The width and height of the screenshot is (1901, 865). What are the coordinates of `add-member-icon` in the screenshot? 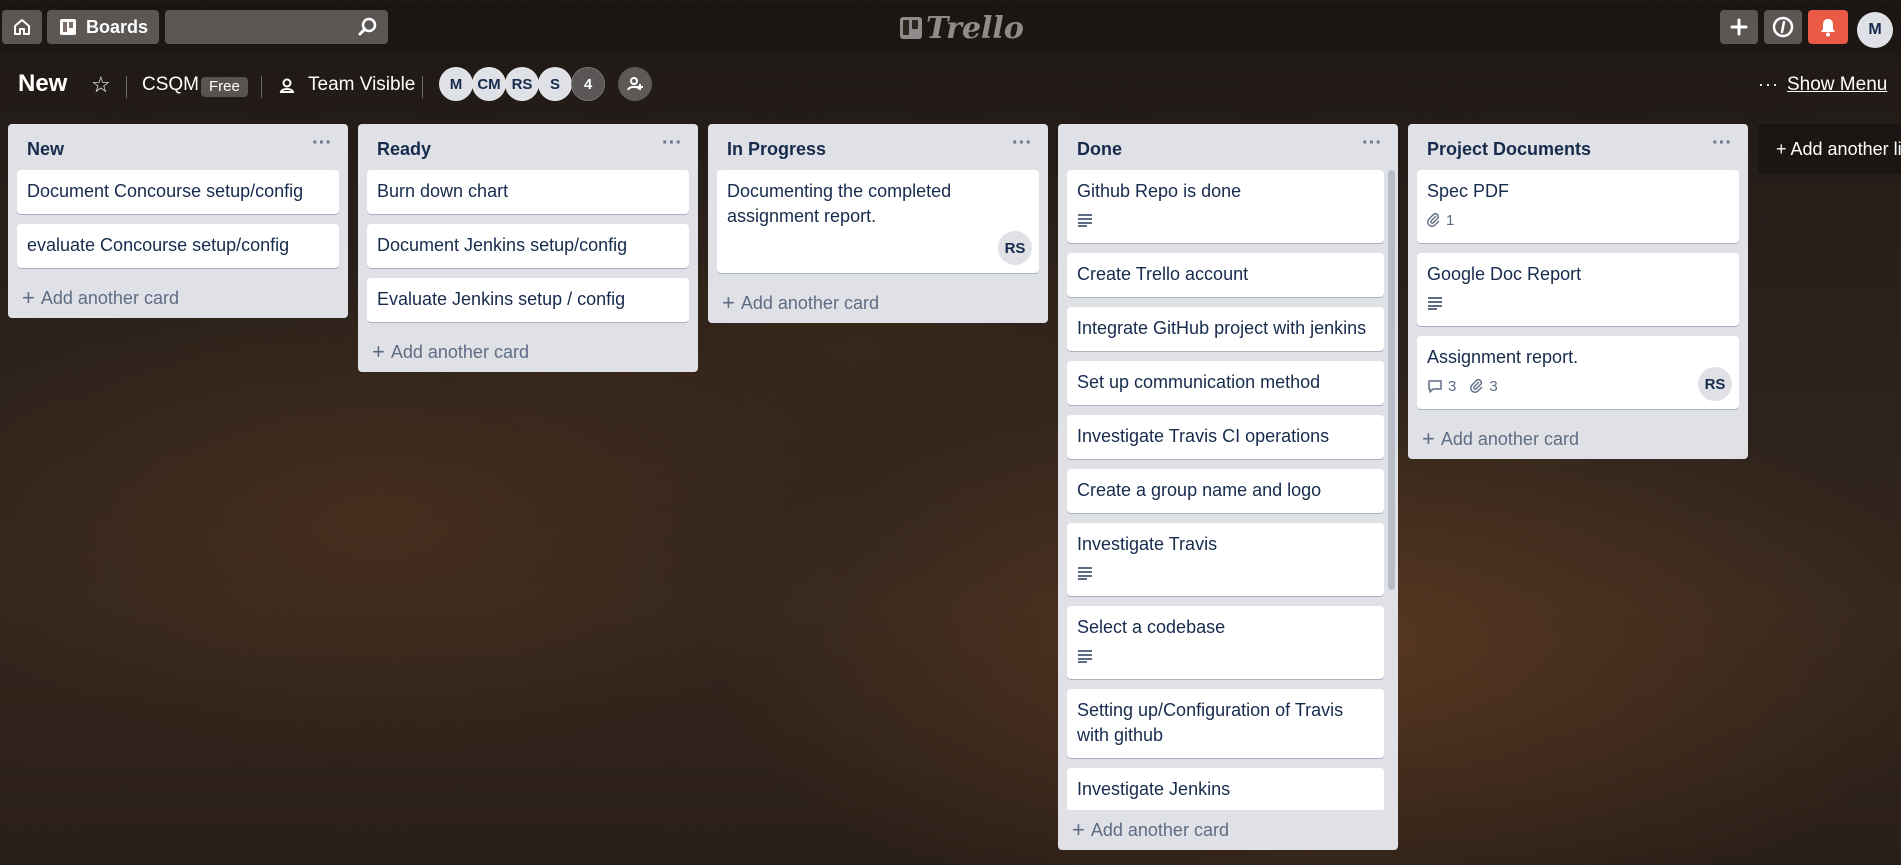 It's located at (635, 84).